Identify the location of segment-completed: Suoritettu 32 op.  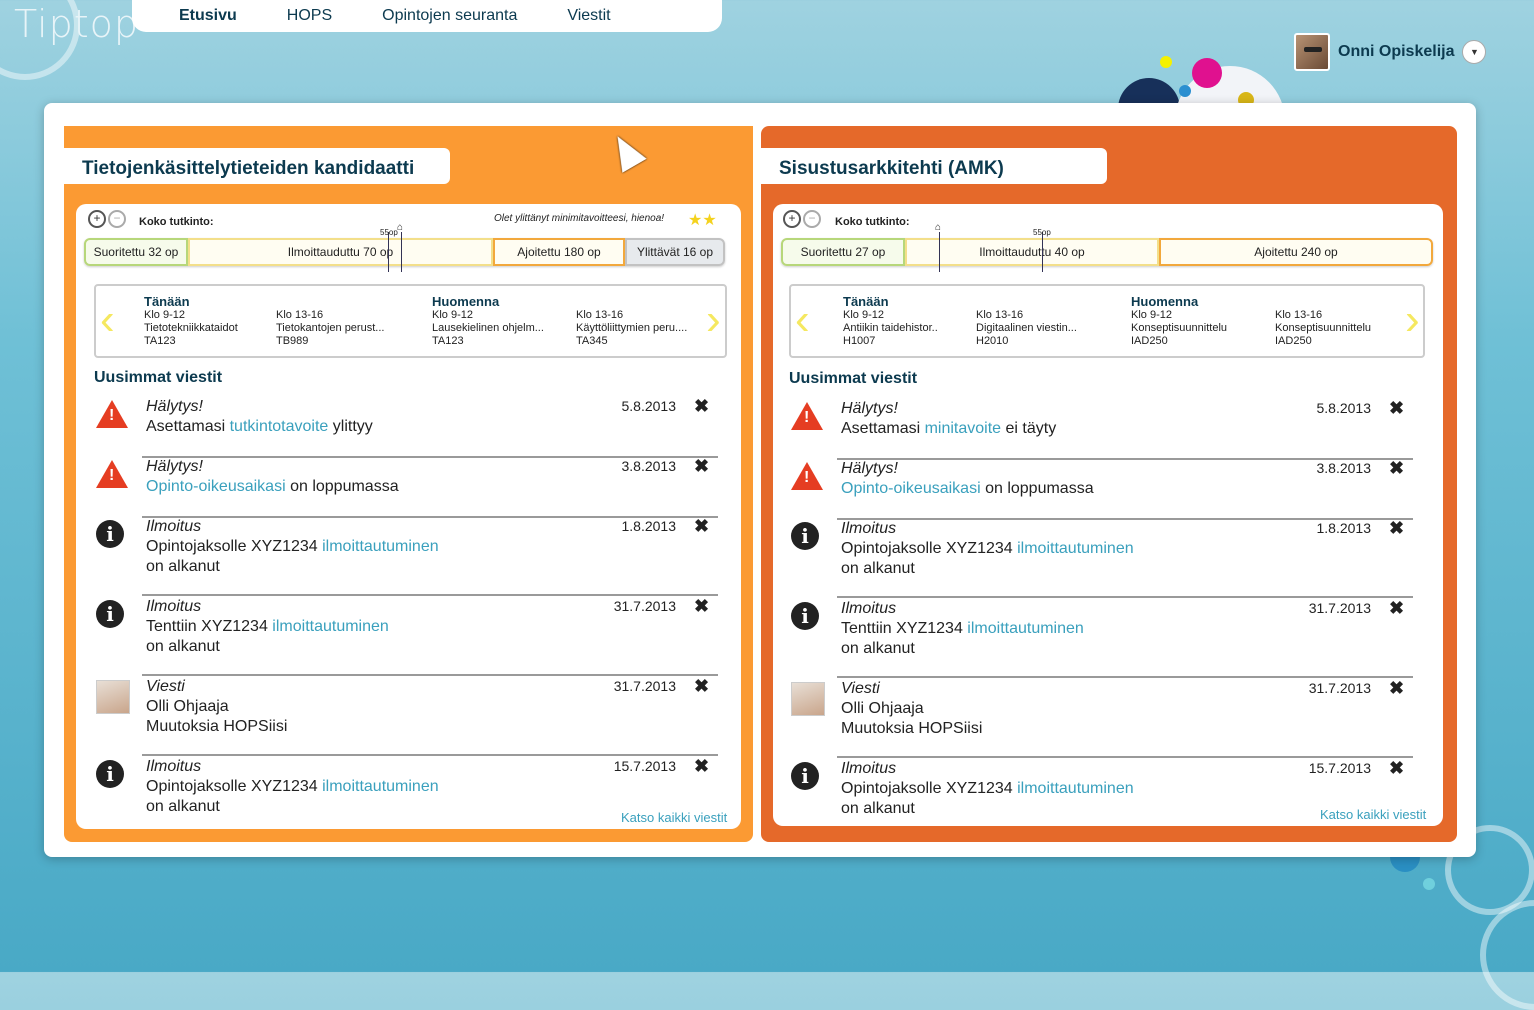
(136, 252).